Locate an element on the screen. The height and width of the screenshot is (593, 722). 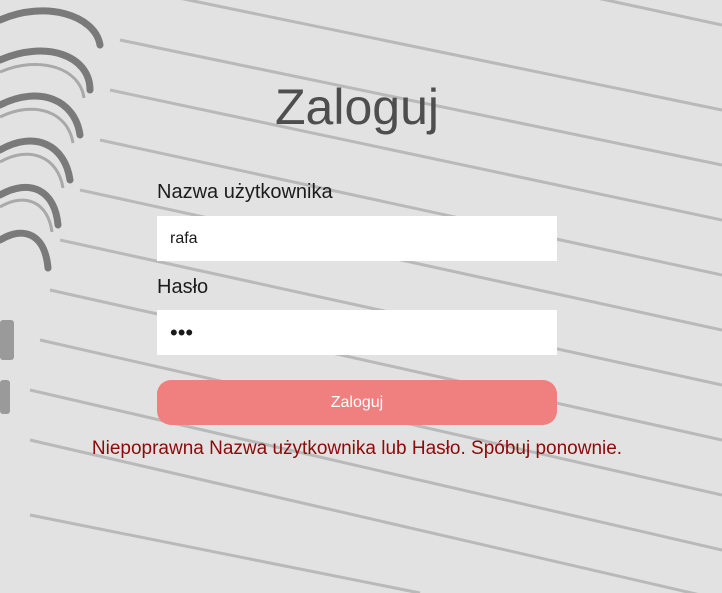
login-button: Zaloguj is located at coordinates (357, 402).